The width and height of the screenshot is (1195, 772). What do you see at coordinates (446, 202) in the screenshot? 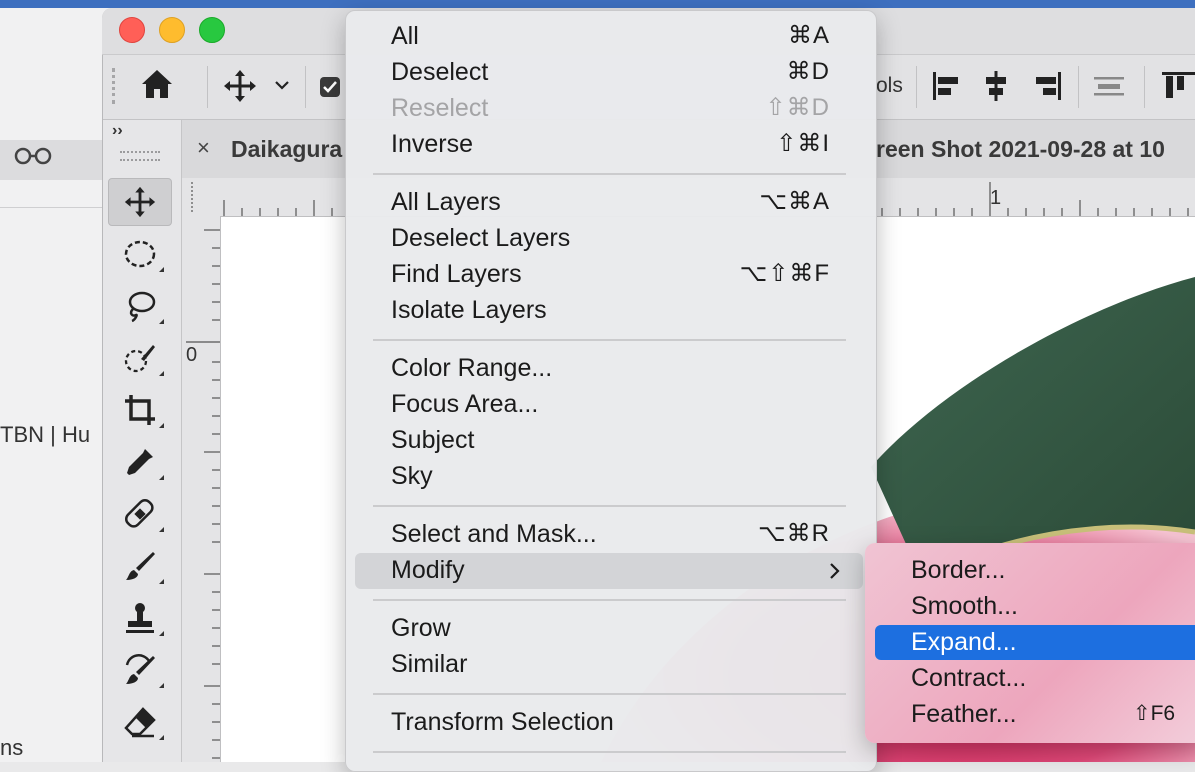
I see `menu-item-all-layers: All Layers` at bounding box center [446, 202].